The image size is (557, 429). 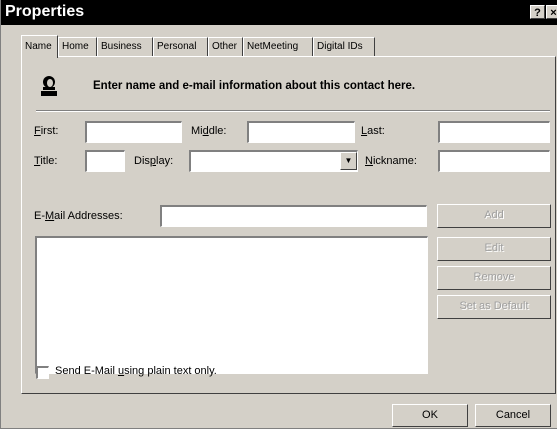 What do you see at coordinates (133, 132) in the screenshot?
I see `first-name-input` at bounding box center [133, 132].